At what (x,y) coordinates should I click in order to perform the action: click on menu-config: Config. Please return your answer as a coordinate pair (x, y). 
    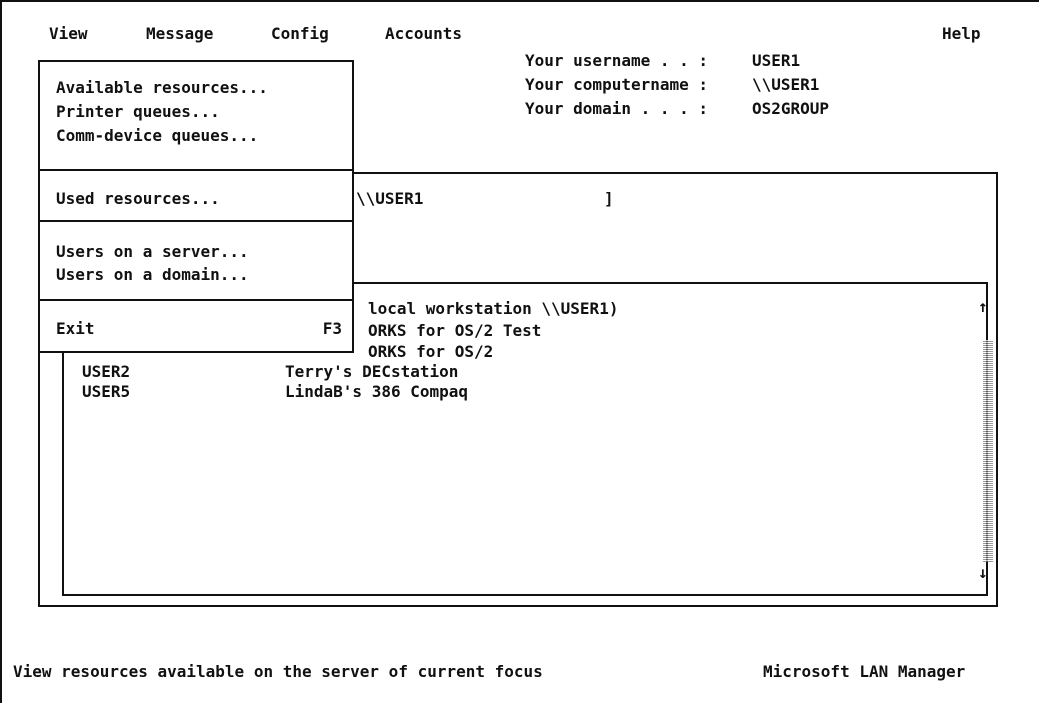
    Looking at the image, I should click on (300, 34).